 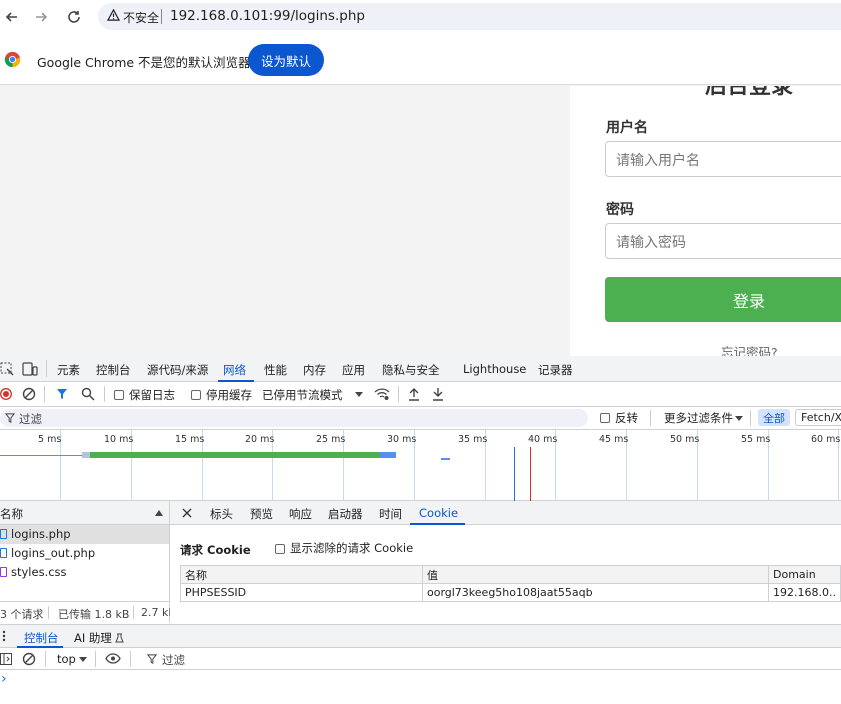 I want to click on back-button, so click(x=12, y=17).